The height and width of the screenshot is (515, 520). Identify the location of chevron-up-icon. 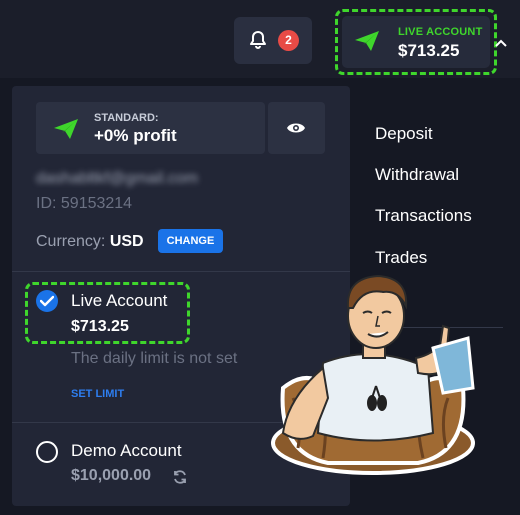
(501, 43).